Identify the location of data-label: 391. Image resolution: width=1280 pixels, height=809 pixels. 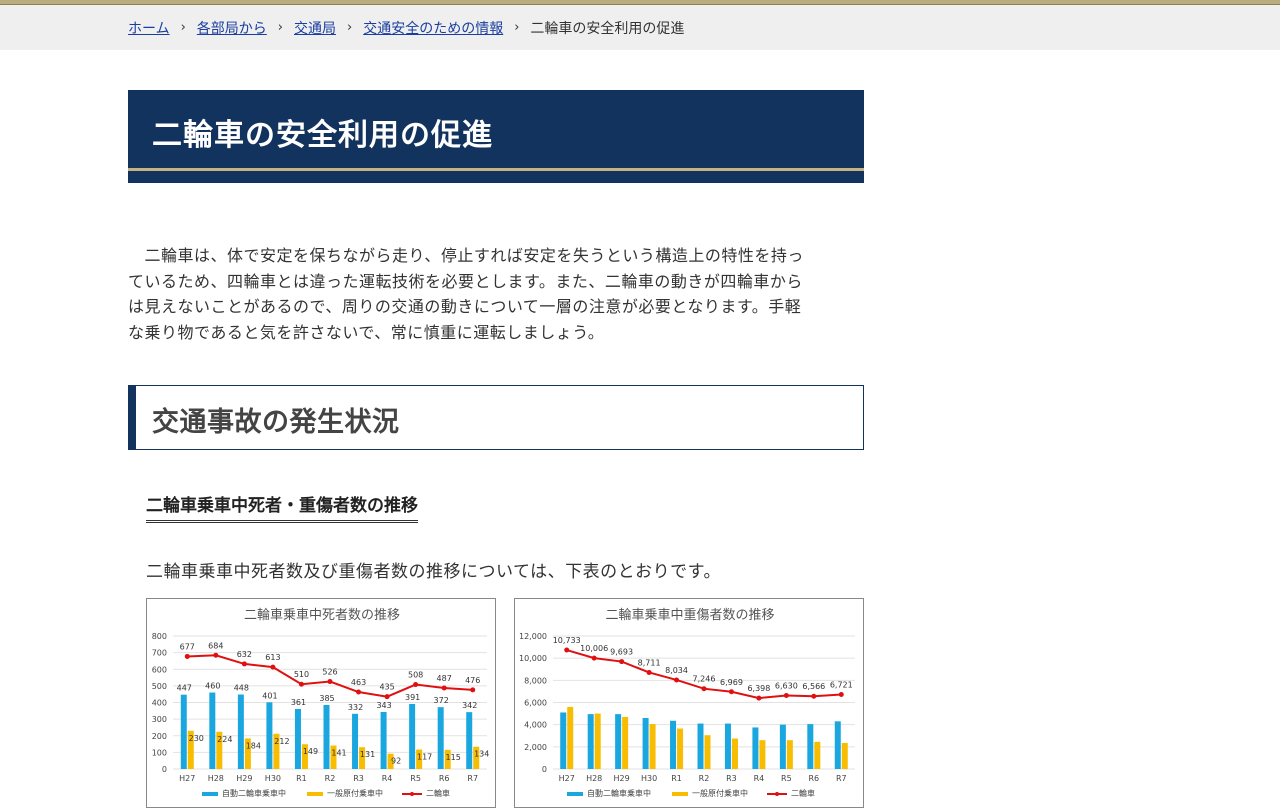
(412, 697).